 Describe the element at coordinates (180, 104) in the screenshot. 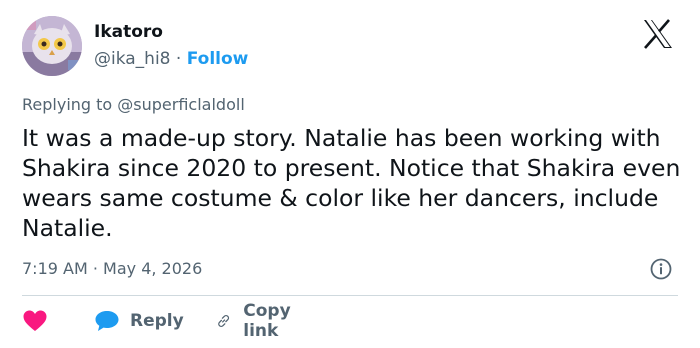

I see `reply-mention-link: @superficlaldoll` at that location.